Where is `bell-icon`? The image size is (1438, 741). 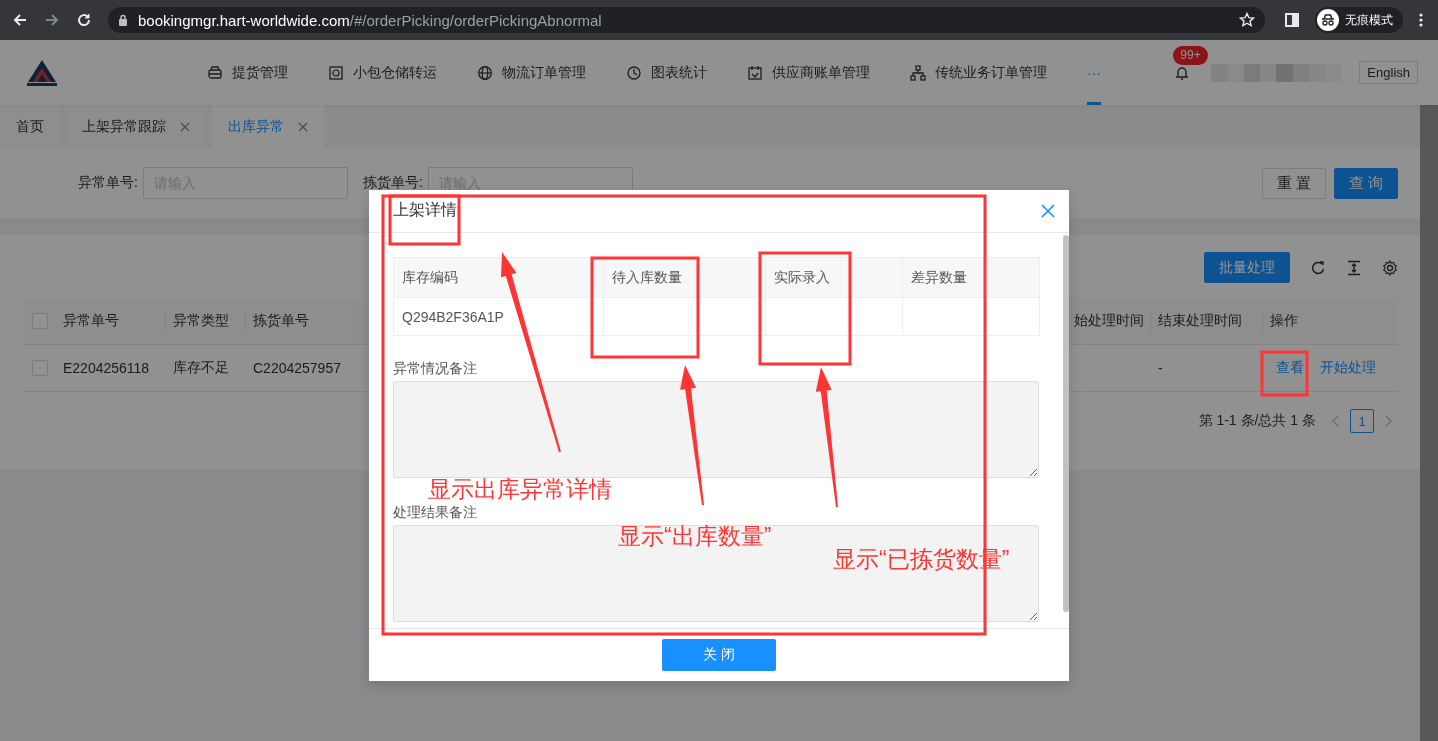
bell-icon is located at coordinates (1182, 72).